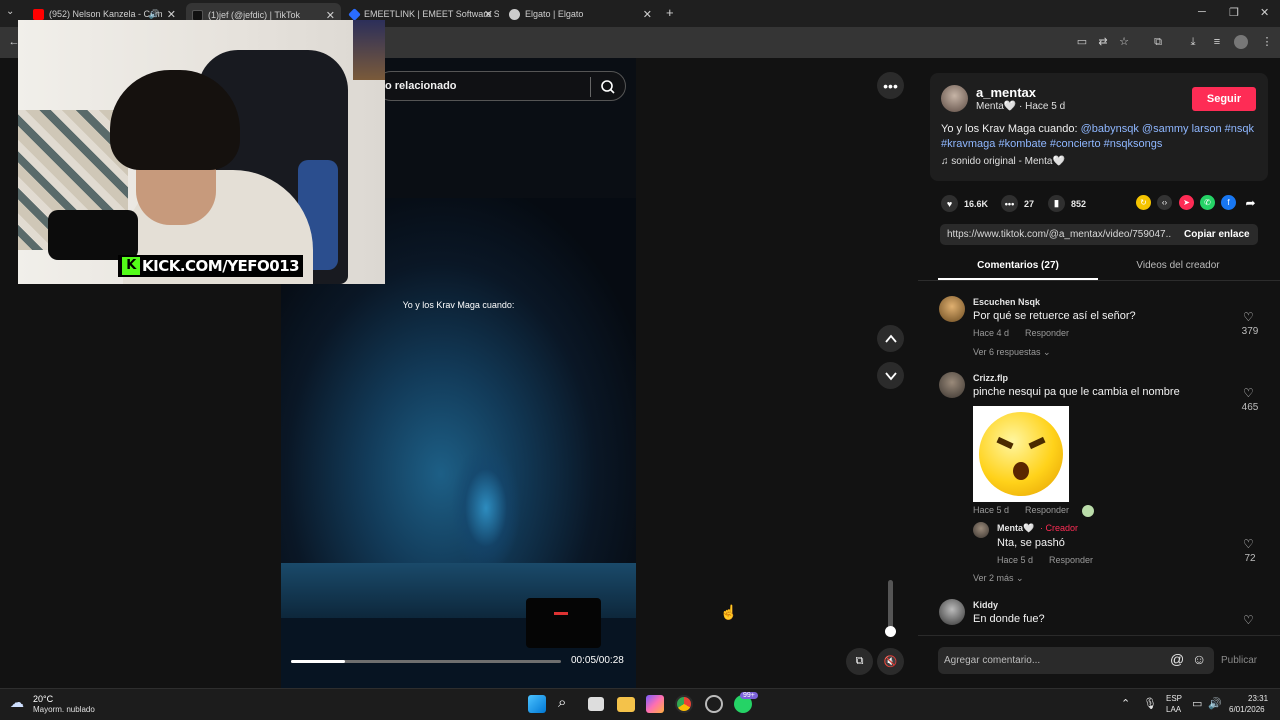 The image size is (1280, 720). Describe the element at coordinates (1158, 42) in the screenshot. I see `extensions-icon: ⧉` at that location.